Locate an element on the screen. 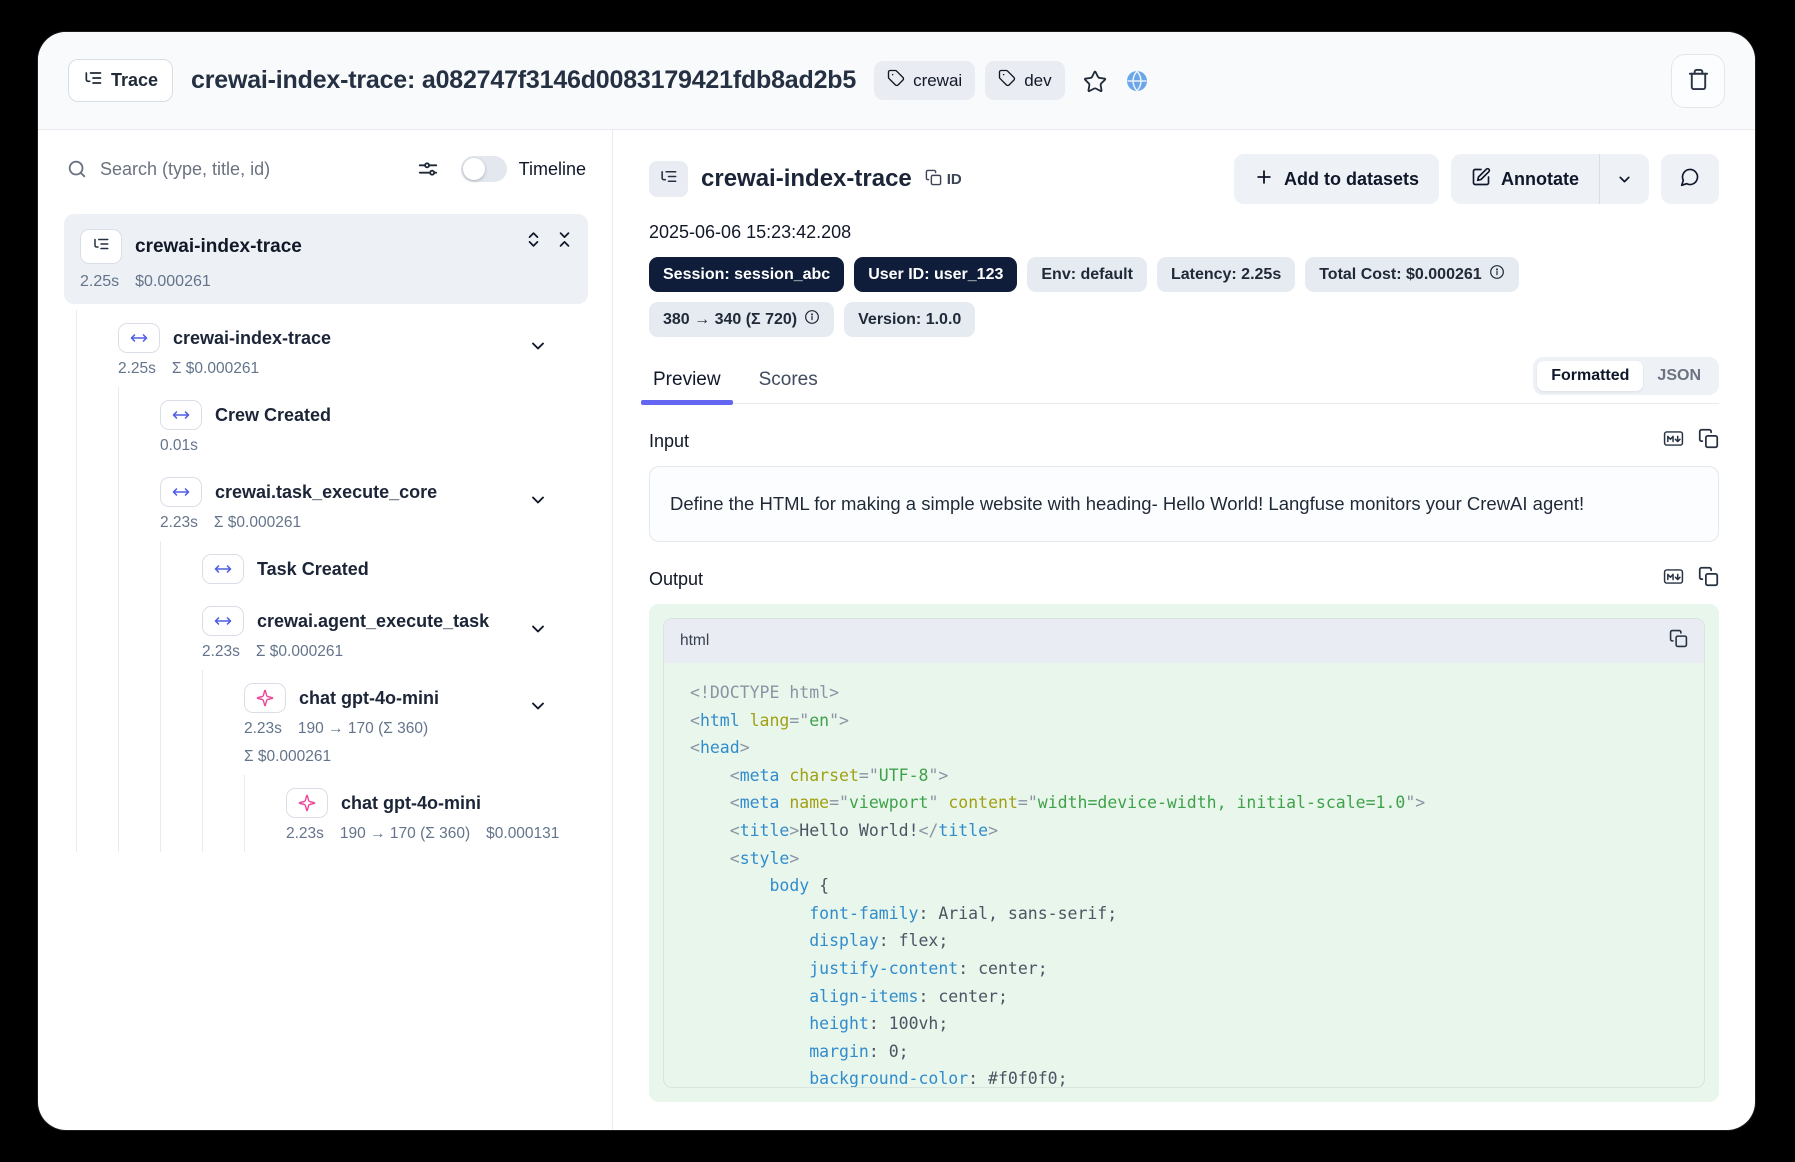  tag-pill-dev: dev is located at coordinates (1025, 80).